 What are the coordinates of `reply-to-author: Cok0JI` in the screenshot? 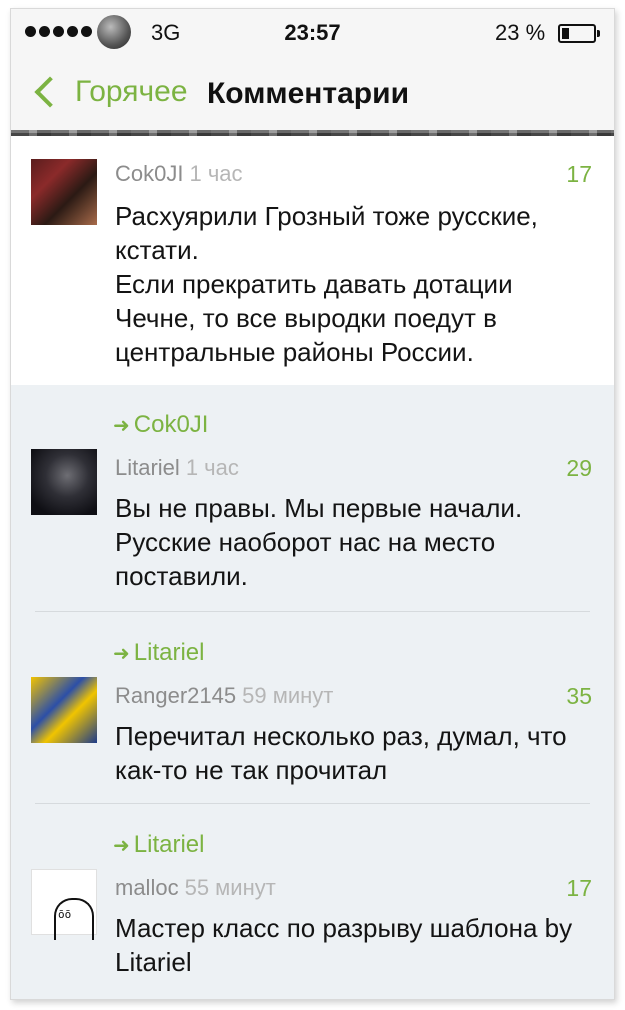 It's located at (171, 424).